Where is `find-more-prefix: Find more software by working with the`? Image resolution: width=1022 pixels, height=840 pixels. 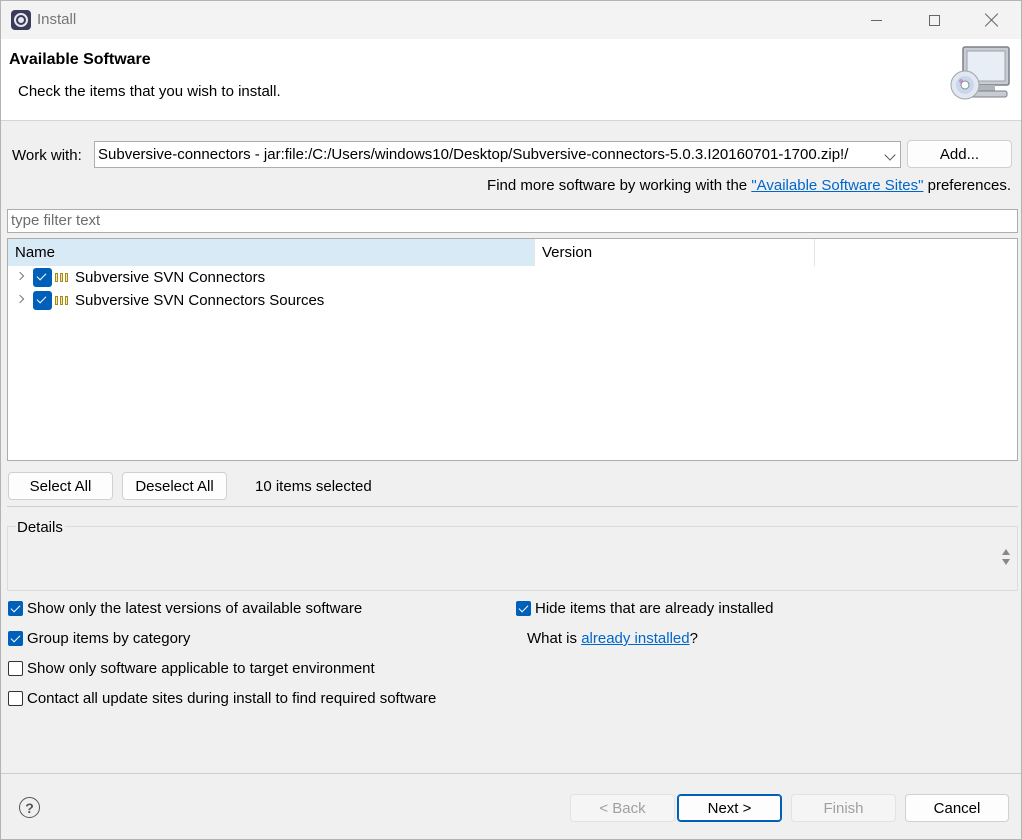
find-more-prefix: Find more software by working with the is located at coordinates (619, 185).